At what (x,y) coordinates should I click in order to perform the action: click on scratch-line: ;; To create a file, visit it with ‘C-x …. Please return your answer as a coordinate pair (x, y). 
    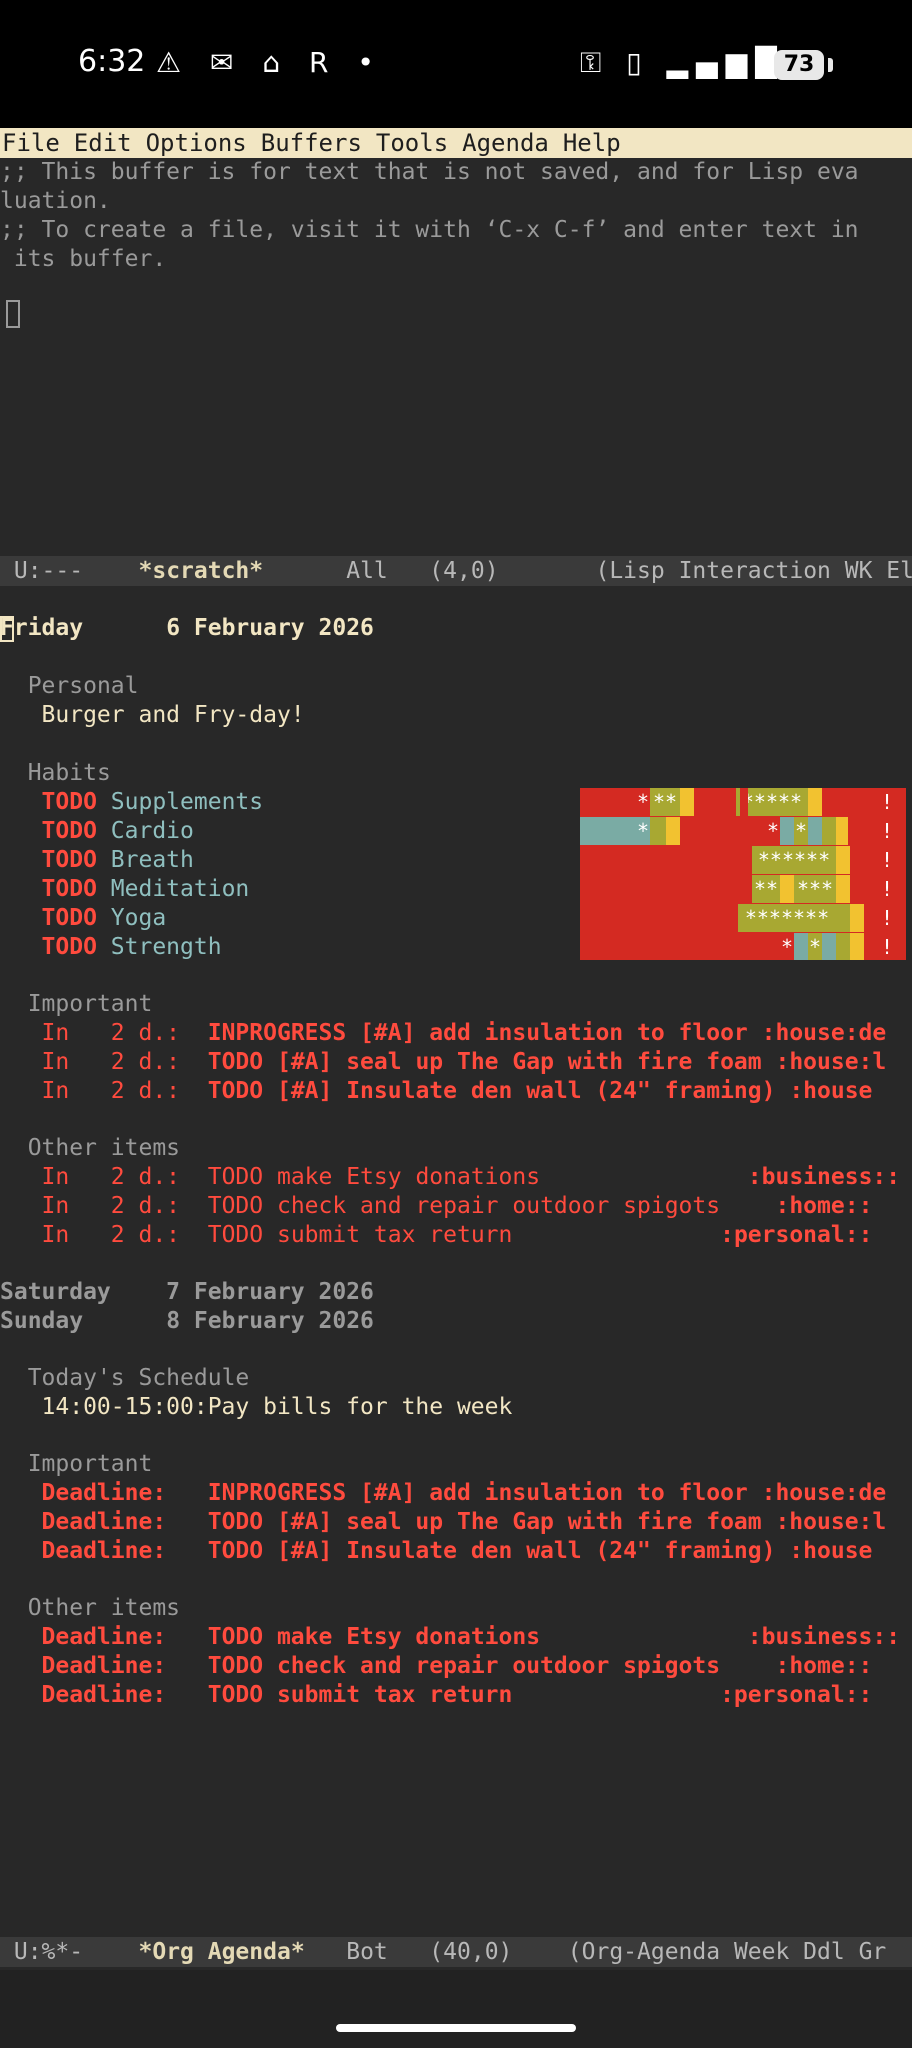
    Looking at the image, I should click on (456, 230).